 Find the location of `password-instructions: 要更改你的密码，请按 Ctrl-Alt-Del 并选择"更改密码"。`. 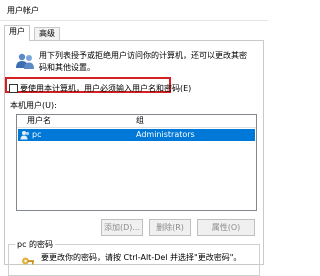

password-instructions: 要更改你的密码，请按 Ctrl-Alt-Del 并选择"更改密码"。 is located at coordinates (141, 257).